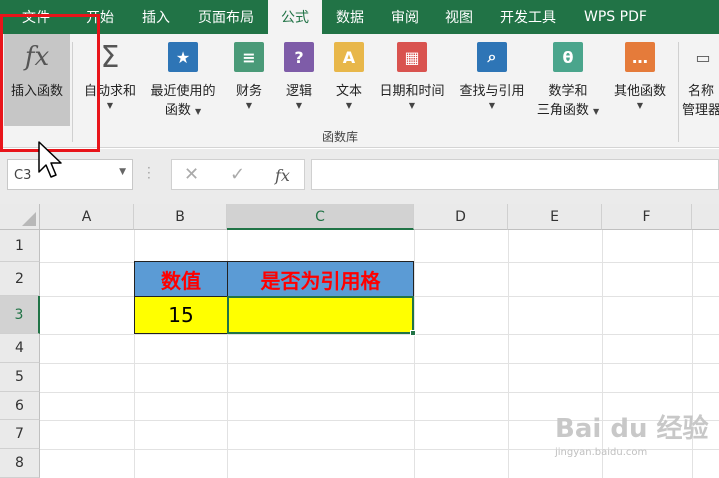 This screenshot has width=719, height=478. What do you see at coordinates (320, 217) in the screenshot?
I see `col-header-c: C` at bounding box center [320, 217].